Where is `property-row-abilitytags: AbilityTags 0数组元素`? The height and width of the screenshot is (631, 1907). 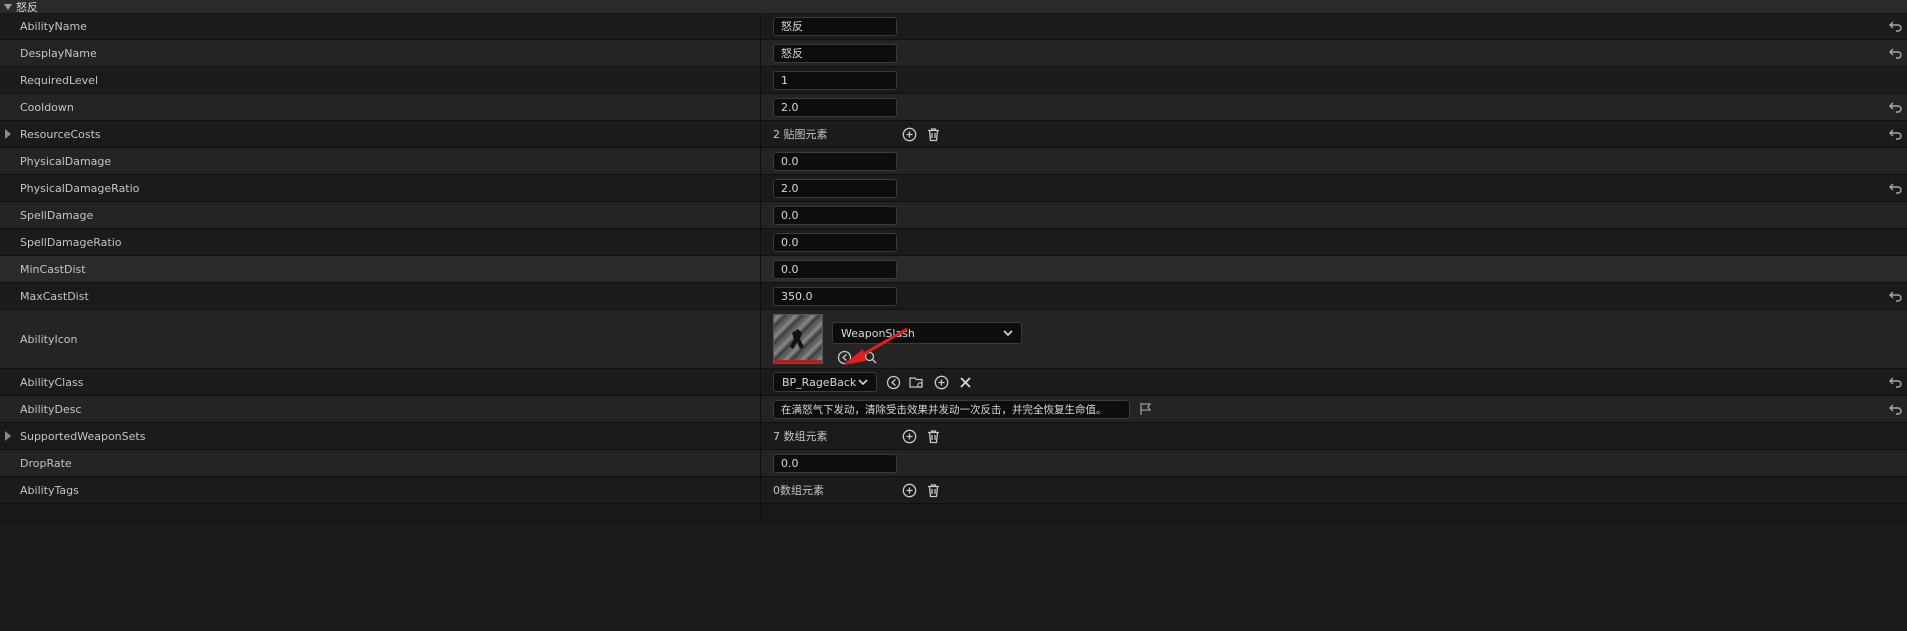
property-row-abilitytags: AbilityTags 0数组元素 is located at coordinates (953, 490).